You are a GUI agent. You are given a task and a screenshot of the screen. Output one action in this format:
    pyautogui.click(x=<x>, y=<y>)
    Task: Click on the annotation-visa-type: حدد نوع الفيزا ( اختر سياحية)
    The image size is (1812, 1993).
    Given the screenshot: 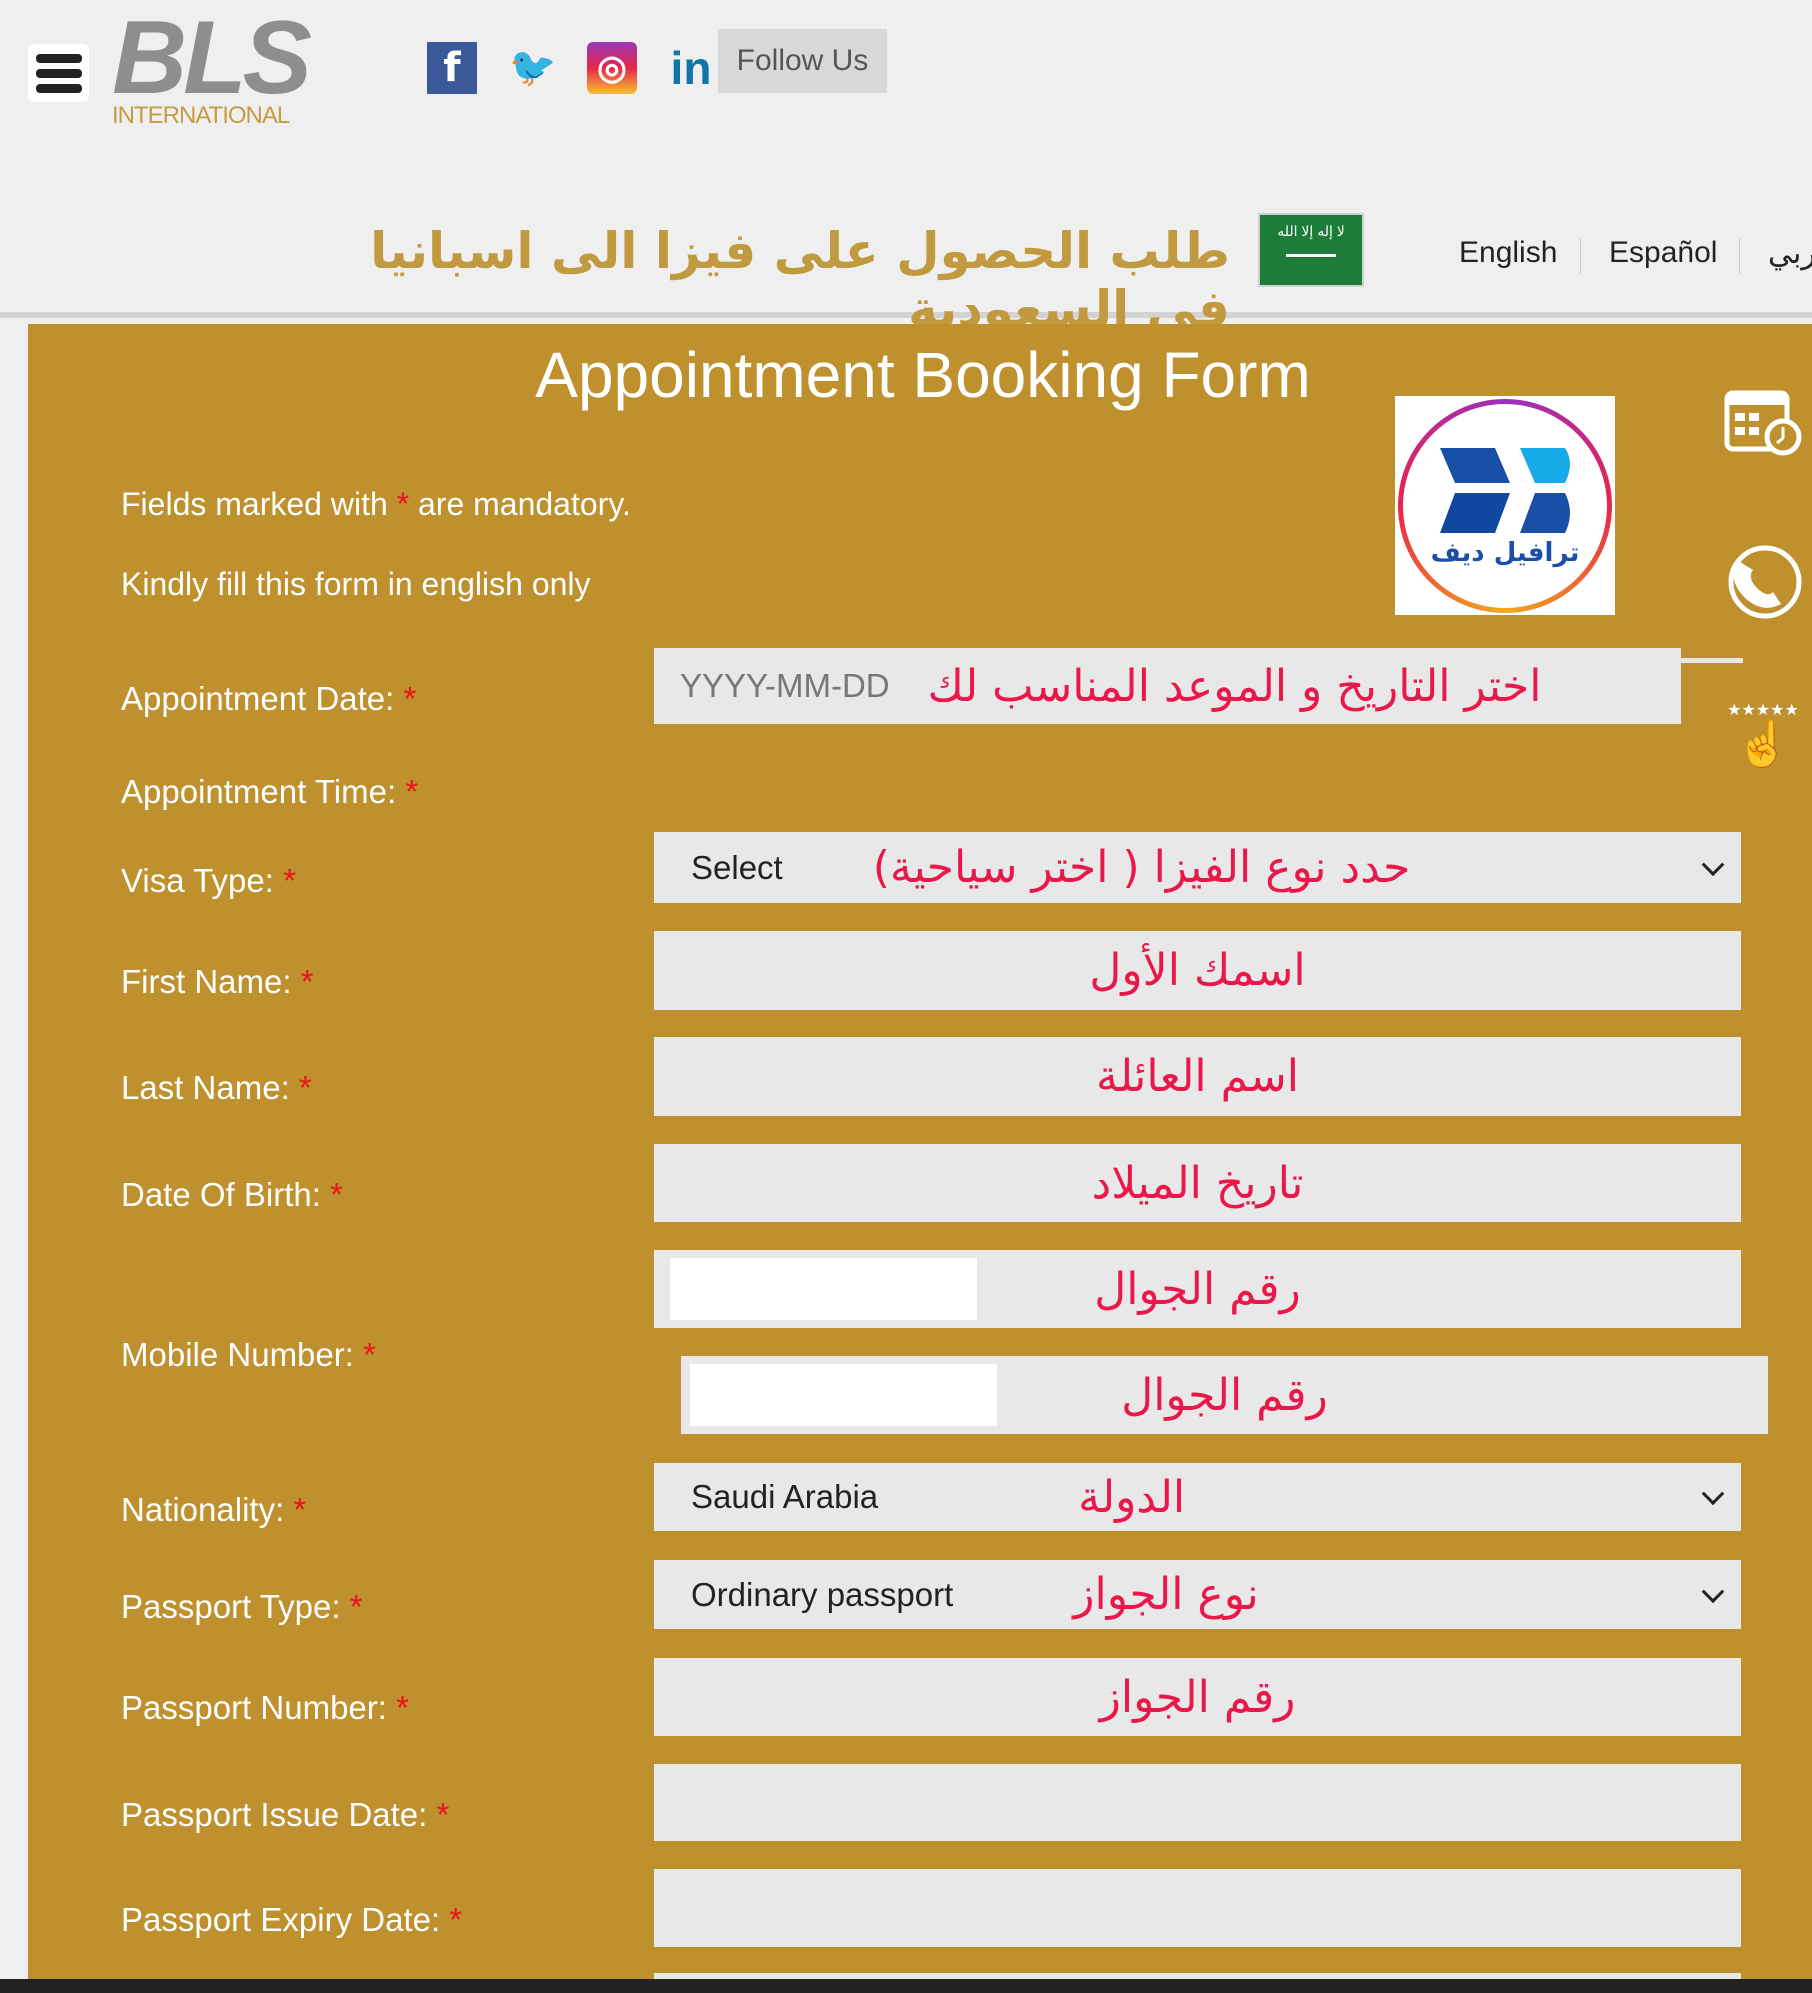 What is the action you would take?
    pyautogui.click(x=1141, y=867)
    